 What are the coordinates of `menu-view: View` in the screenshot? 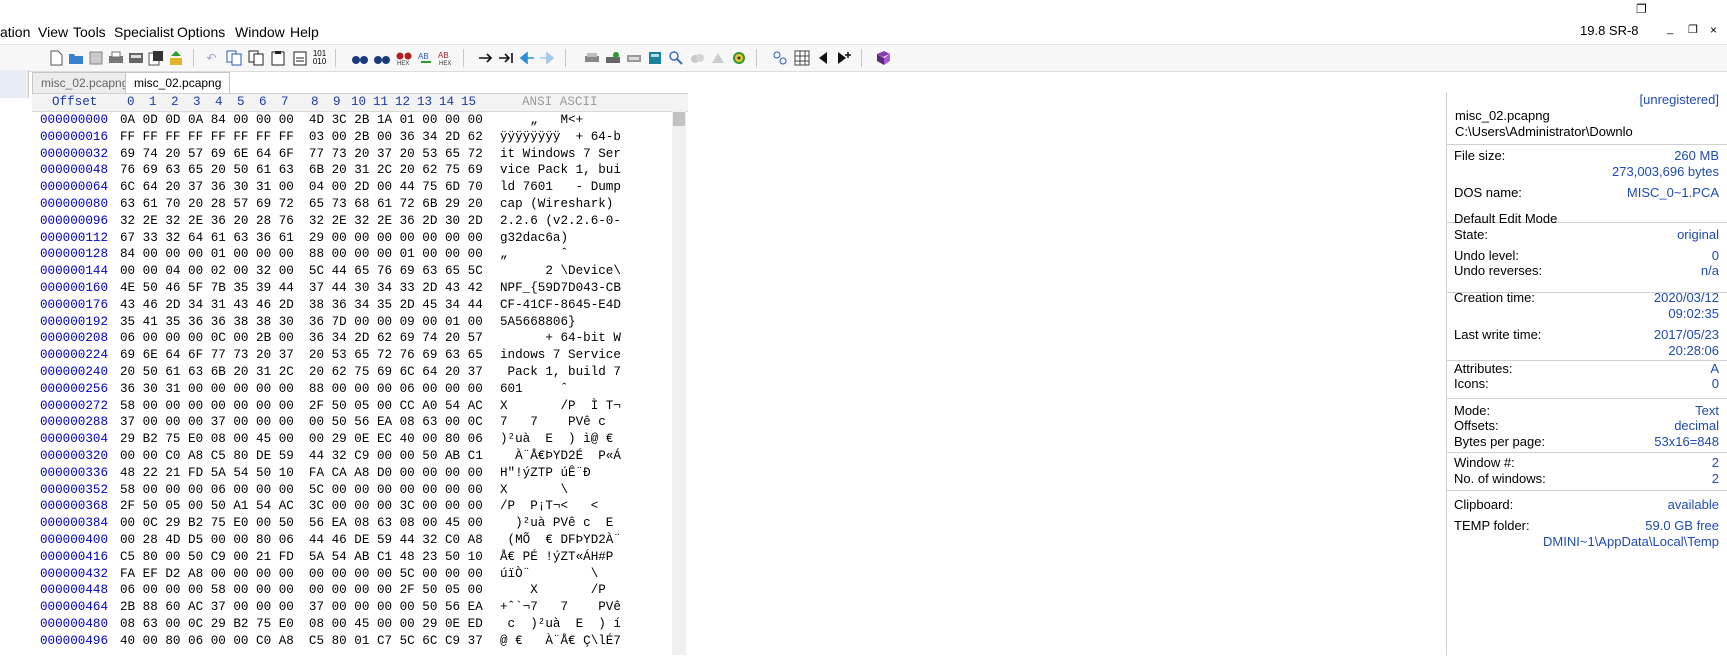 It's located at (53, 32).